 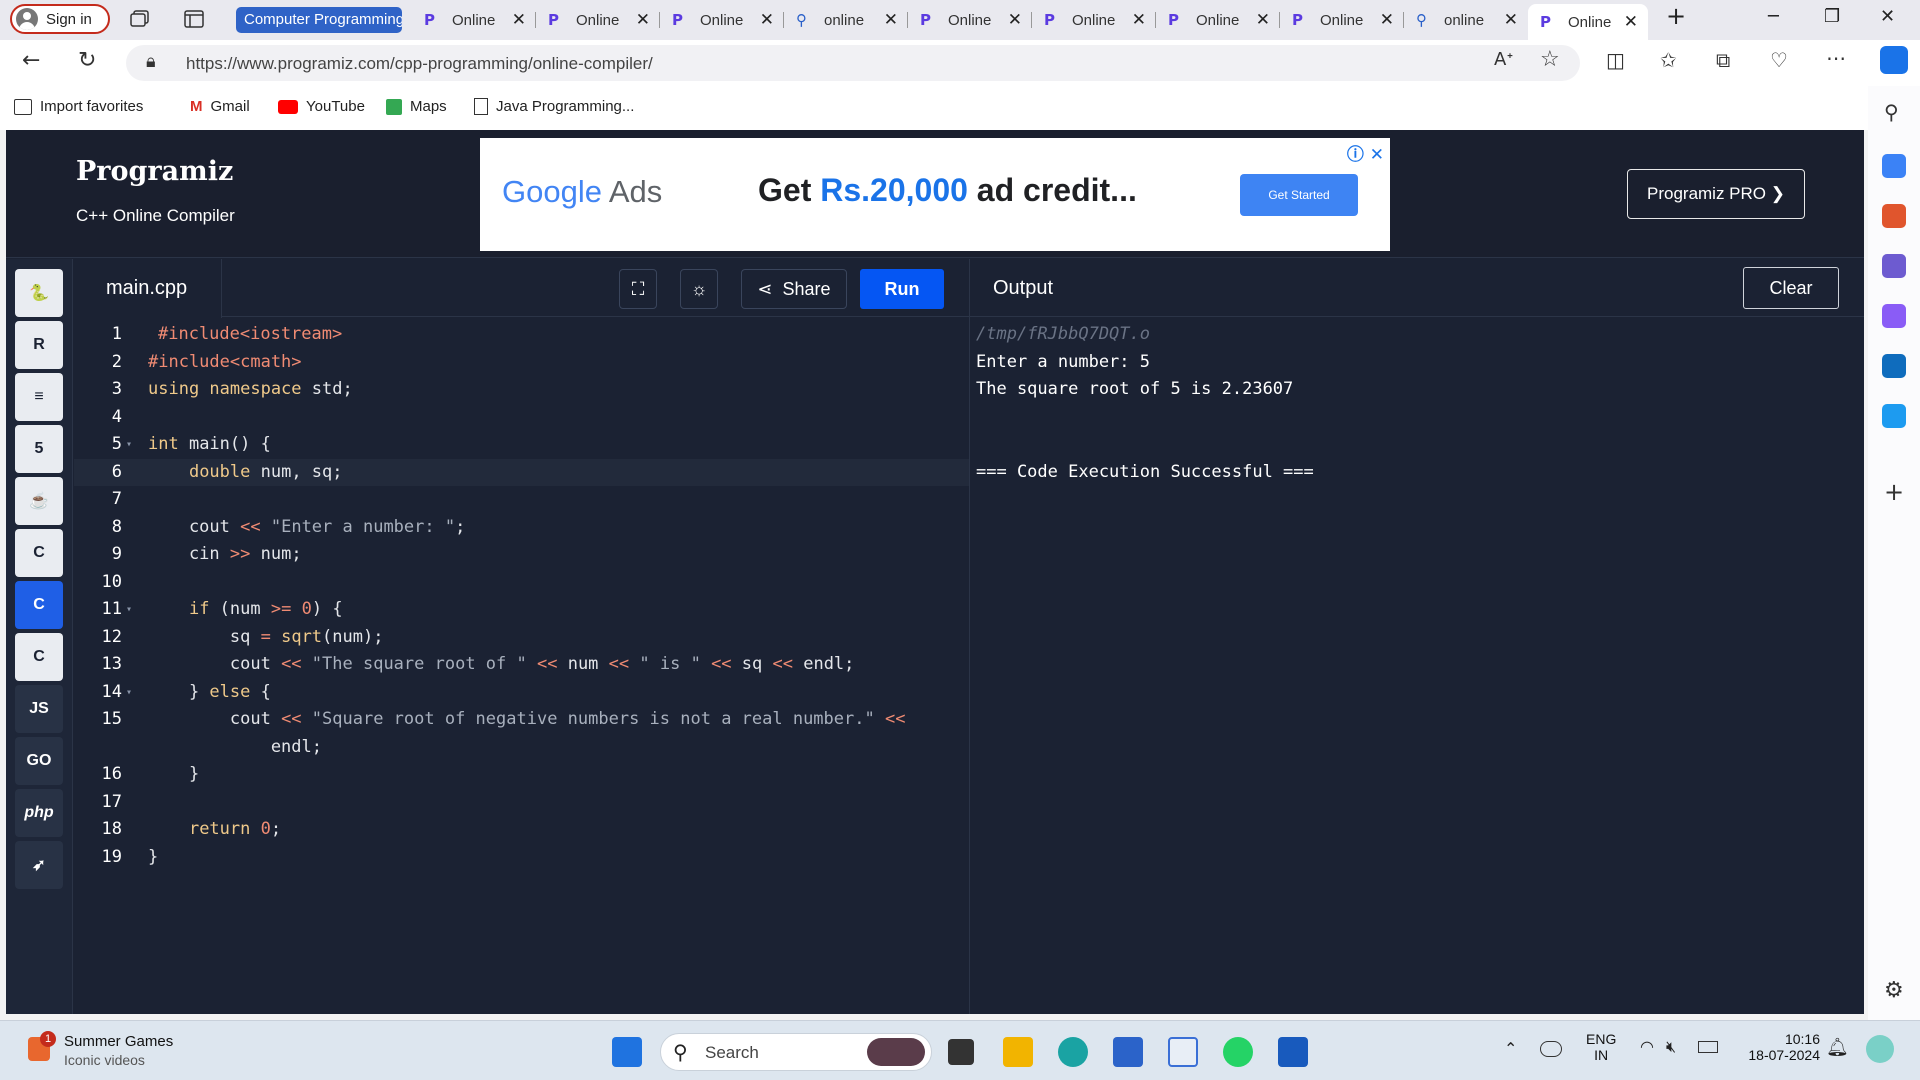 I want to click on clear-button: Clear, so click(x=1791, y=288).